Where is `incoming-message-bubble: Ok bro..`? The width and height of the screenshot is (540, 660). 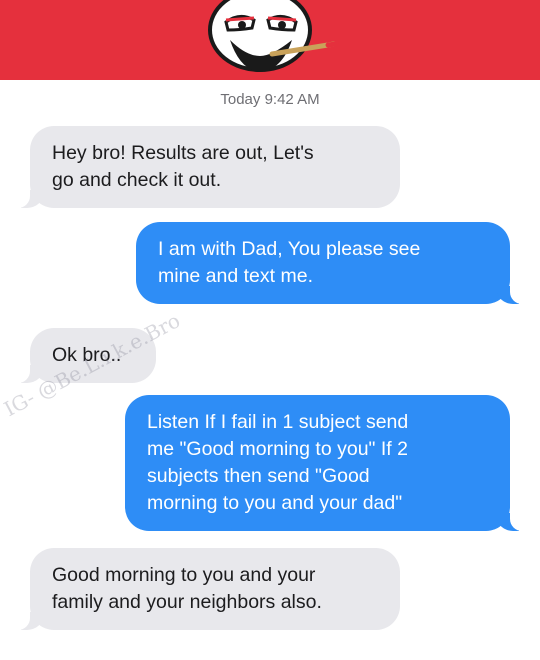
incoming-message-bubble: Ok bro.. is located at coordinates (82, 355).